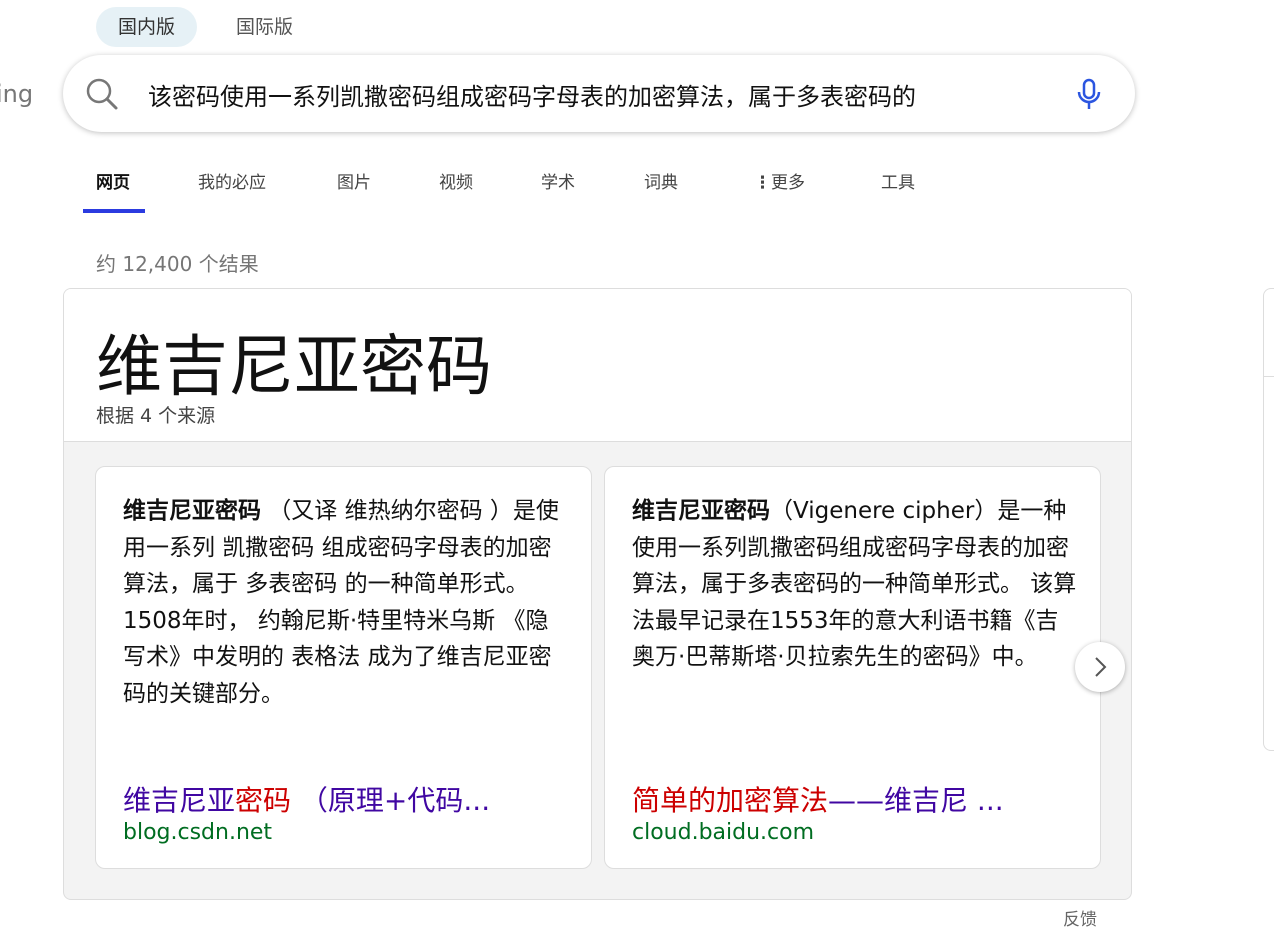 The width and height of the screenshot is (1274, 938). I want to click on source-domain: cloud.baidu.com, so click(723, 832).